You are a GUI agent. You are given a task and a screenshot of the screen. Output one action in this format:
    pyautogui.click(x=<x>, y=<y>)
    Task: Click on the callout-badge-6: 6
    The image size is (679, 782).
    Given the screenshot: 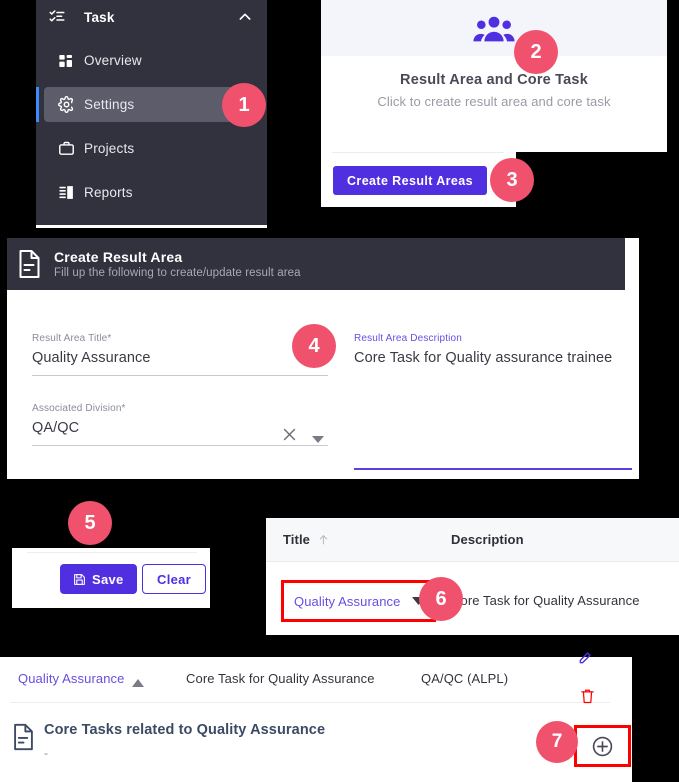 What is the action you would take?
    pyautogui.click(x=441, y=599)
    